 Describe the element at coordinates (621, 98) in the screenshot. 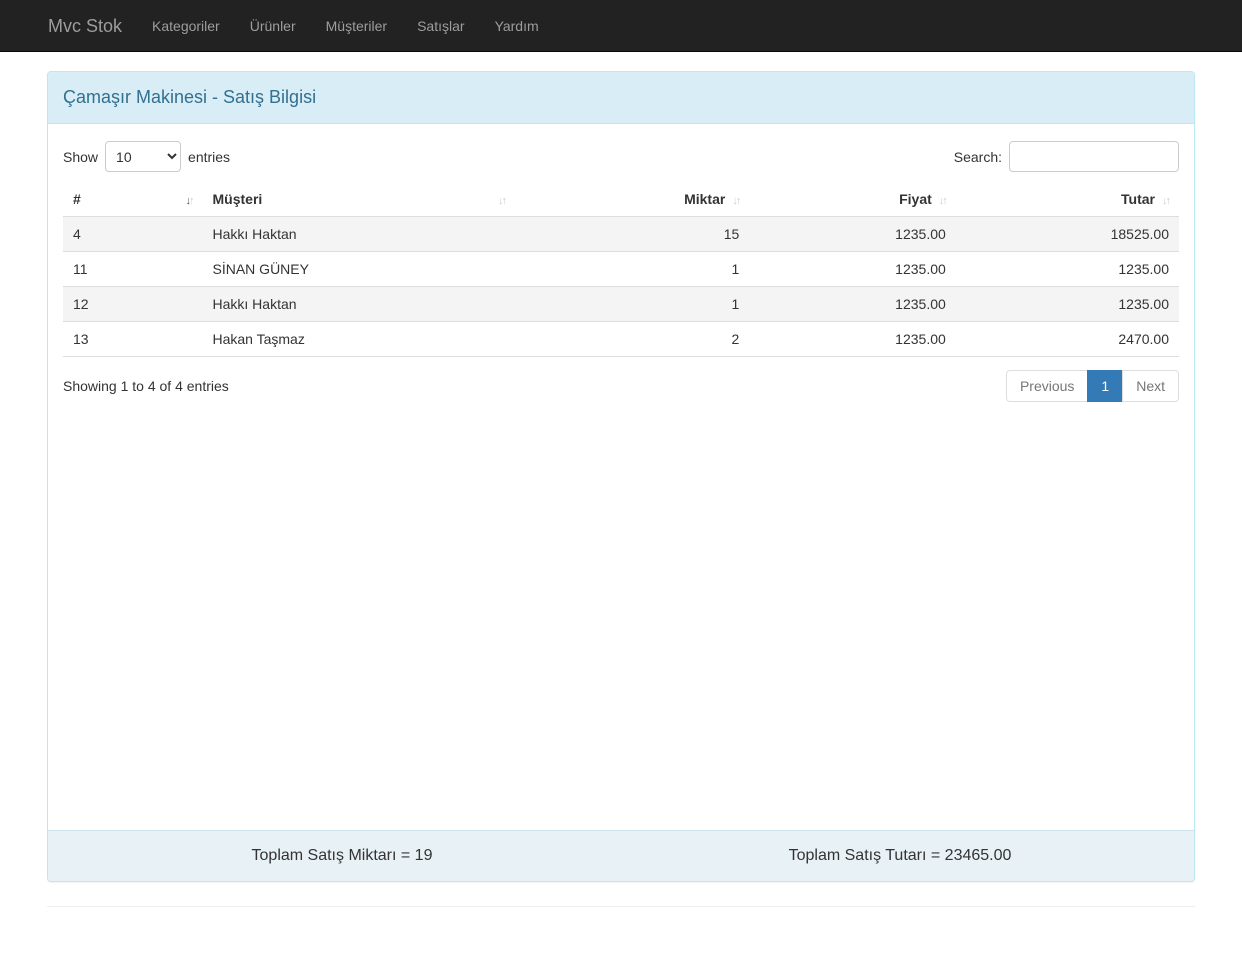

I see `panel-title: Çamaşır Makinesi - Satış Bilgisi` at that location.